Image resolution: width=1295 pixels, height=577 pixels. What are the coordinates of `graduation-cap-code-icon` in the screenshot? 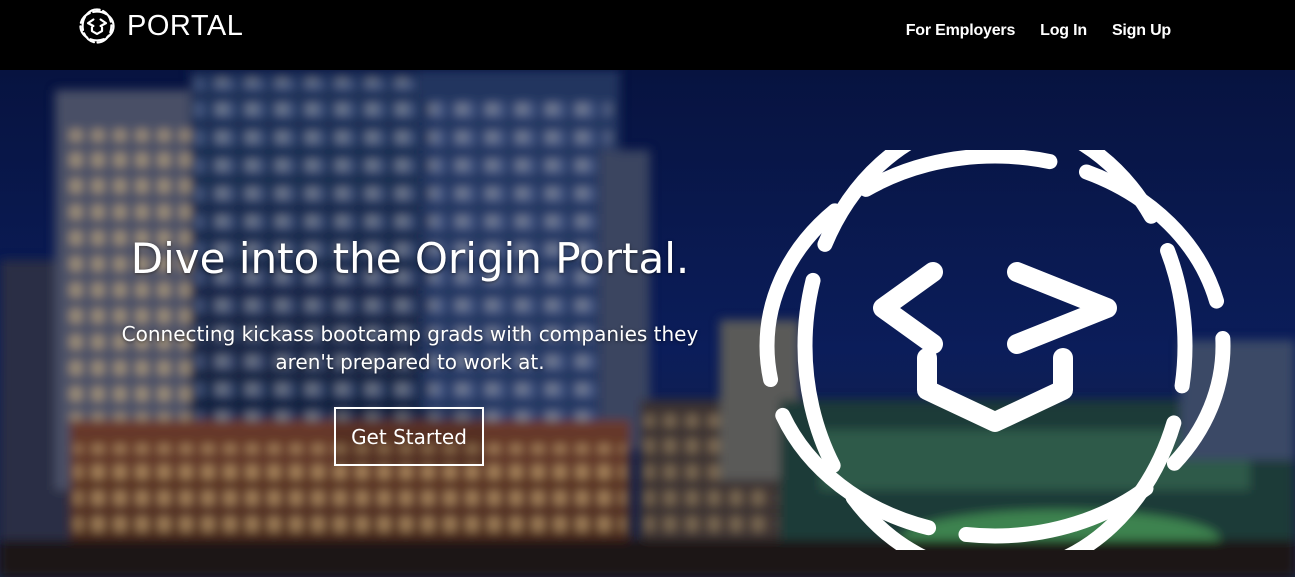 It's located at (97, 26).